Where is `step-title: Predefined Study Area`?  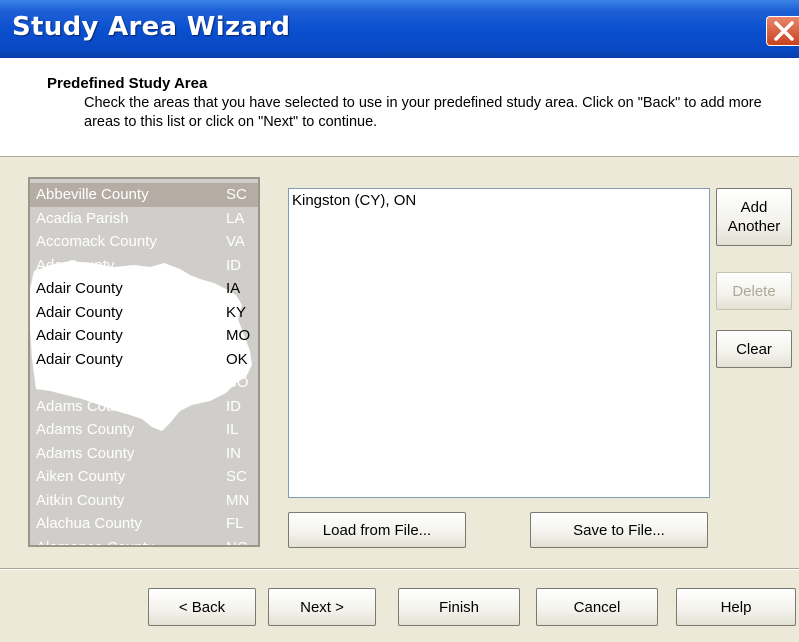
step-title: Predefined Study Area is located at coordinates (127, 83).